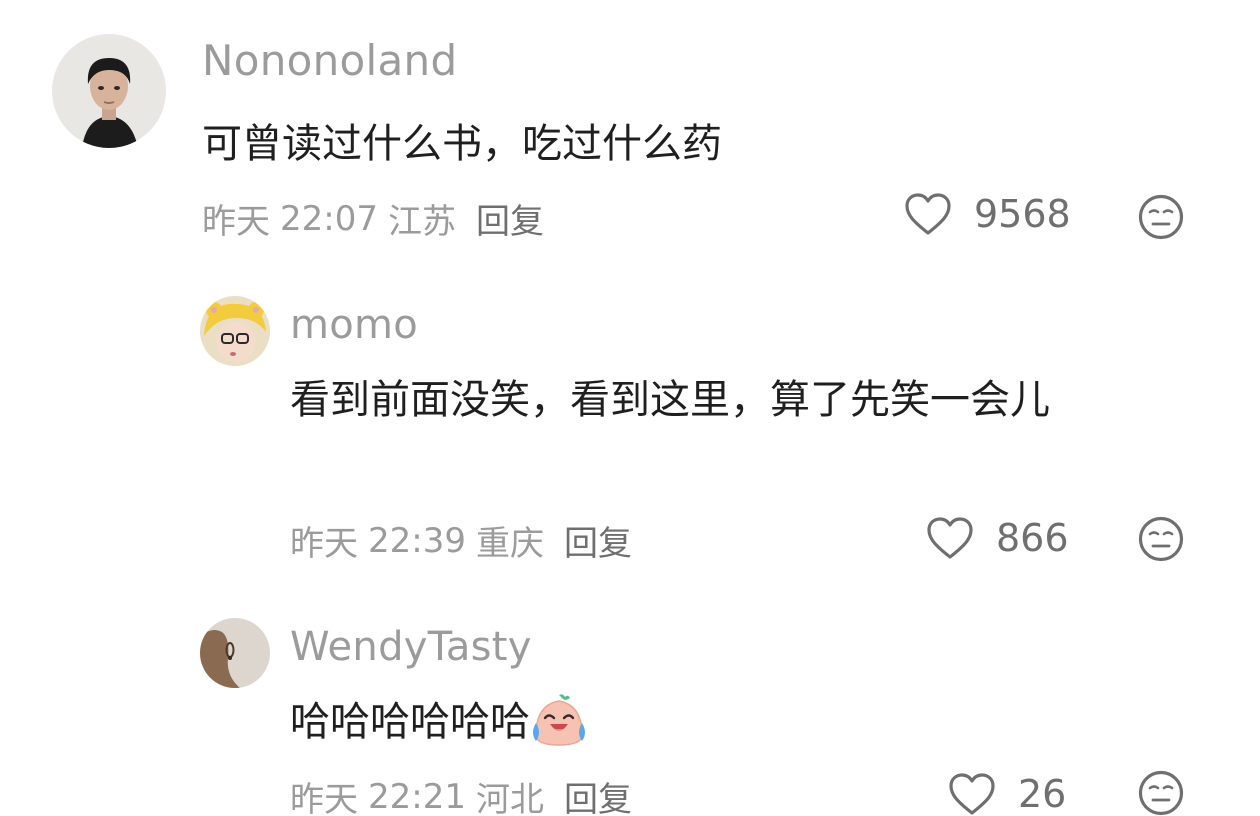 The width and height of the screenshot is (1260, 816). Describe the element at coordinates (324, 798) in the screenshot. I see `comment-date: 昨天` at that location.